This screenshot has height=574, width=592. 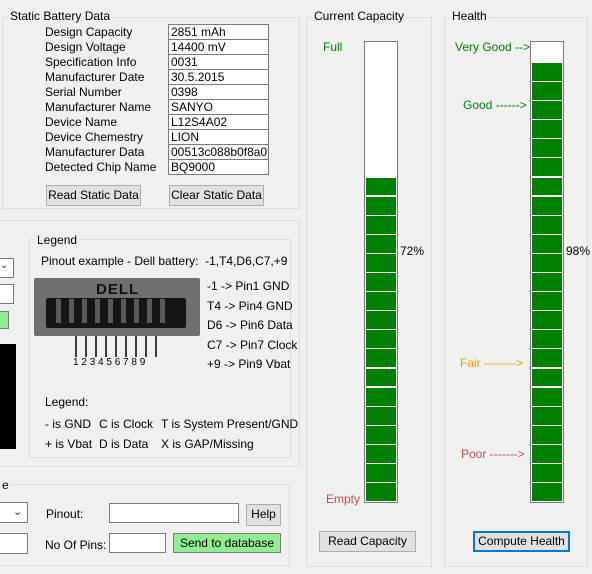 I want to click on left-dropdown: ⌄, so click(x=7, y=268).